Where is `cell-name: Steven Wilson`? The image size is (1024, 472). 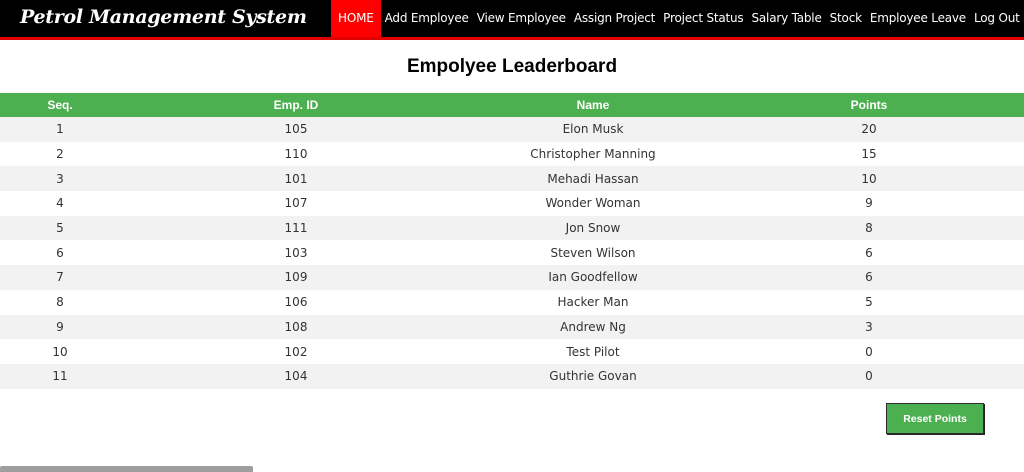
cell-name: Steven Wilson is located at coordinates (593, 252).